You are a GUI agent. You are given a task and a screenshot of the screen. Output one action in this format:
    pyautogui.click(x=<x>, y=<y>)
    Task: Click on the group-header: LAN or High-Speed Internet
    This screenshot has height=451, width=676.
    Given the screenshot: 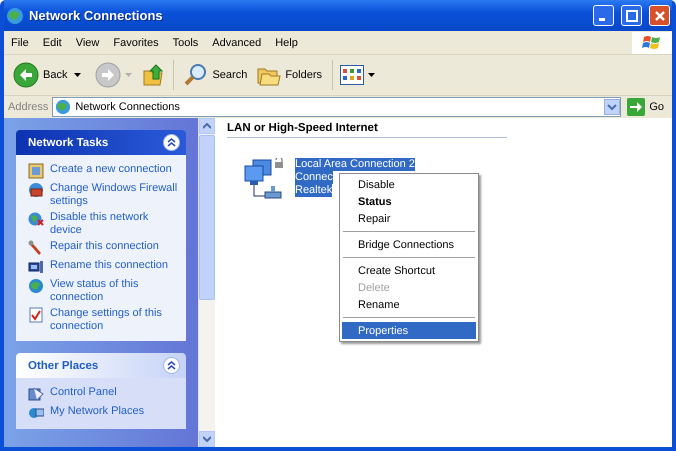 What is the action you would take?
    pyautogui.click(x=367, y=130)
    